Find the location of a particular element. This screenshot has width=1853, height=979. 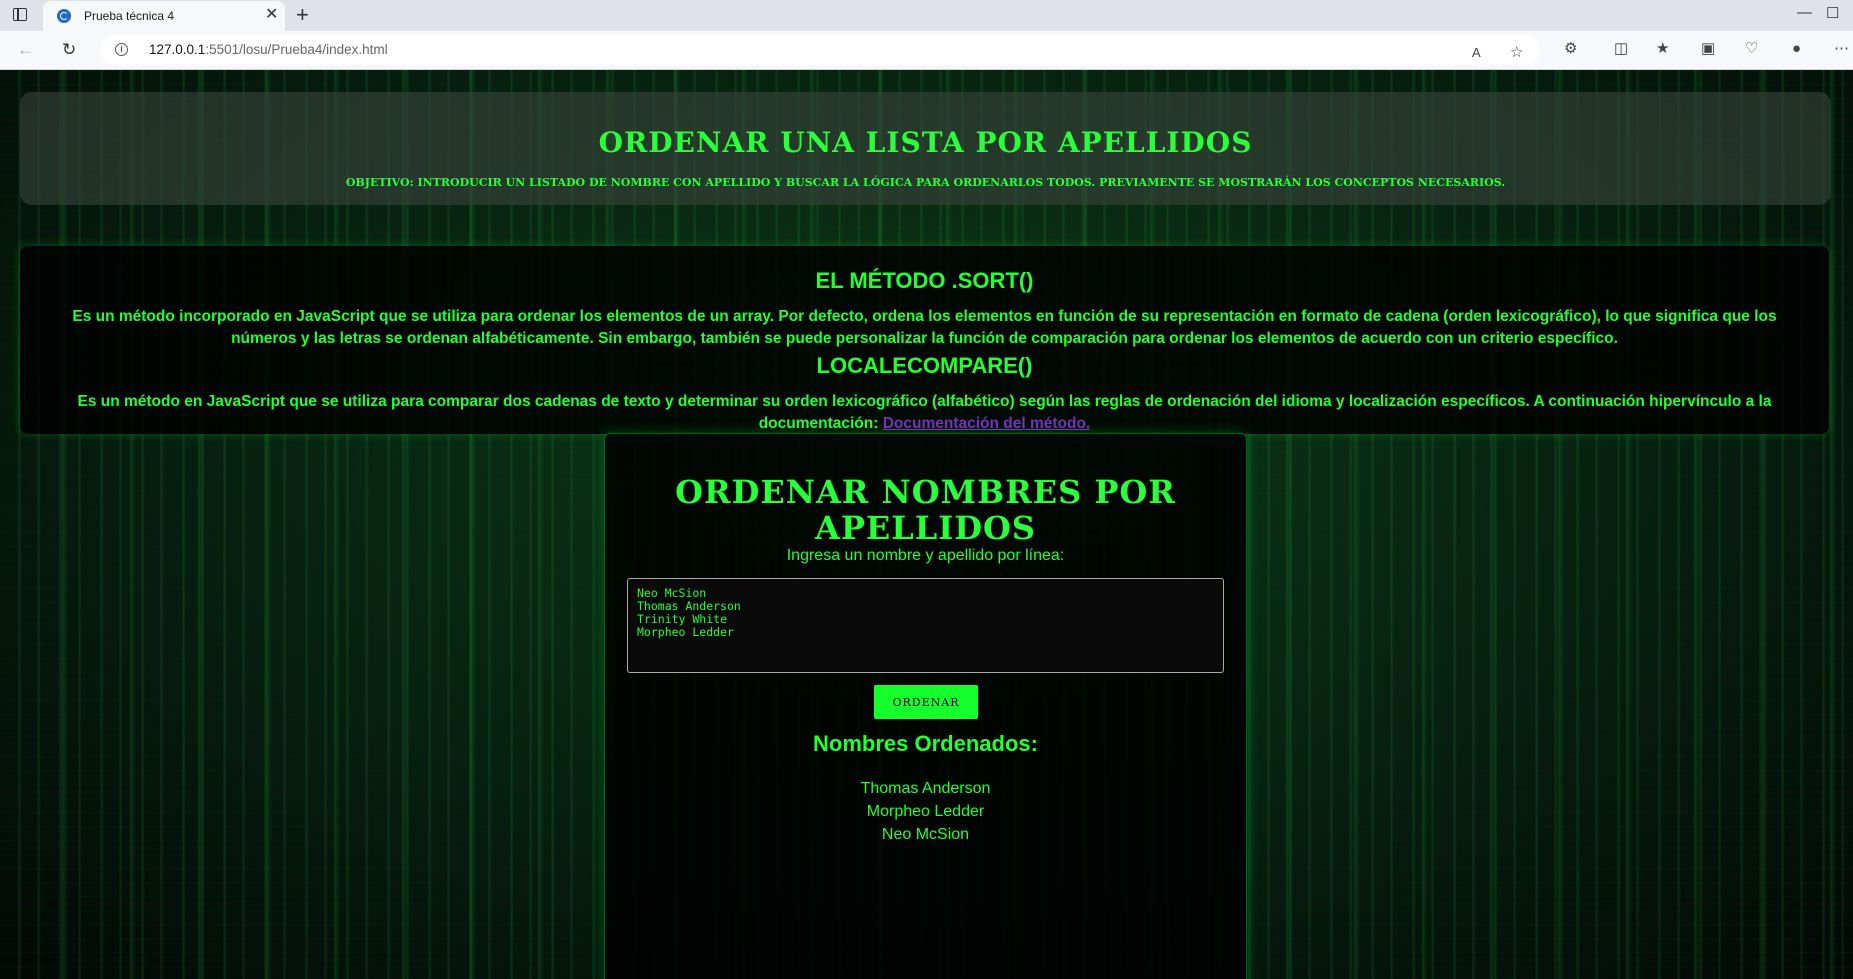

names-input-label: Ingresa un nombre y apellido por línea: is located at coordinates (925, 555).